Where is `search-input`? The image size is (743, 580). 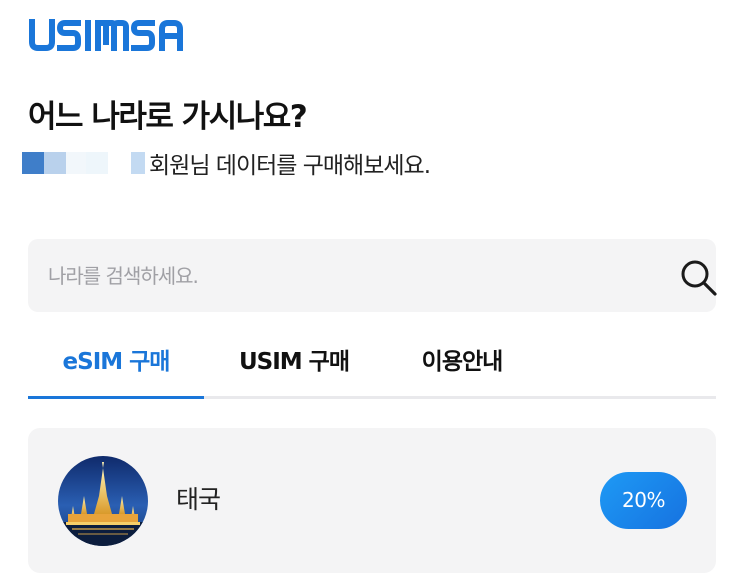
search-input is located at coordinates (348, 276).